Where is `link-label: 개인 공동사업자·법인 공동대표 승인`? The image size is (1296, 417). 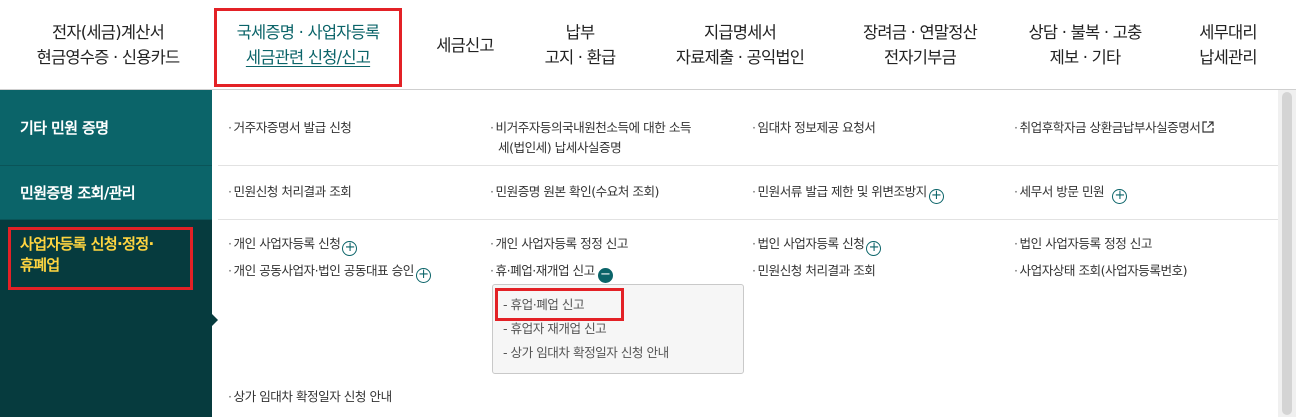 link-label: 개인 공동사업자·법인 공동대표 승인 is located at coordinates (324, 270).